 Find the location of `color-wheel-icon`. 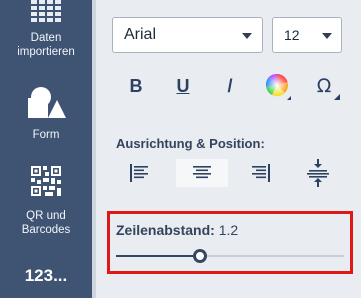

color-wheel-icon is located at coordinates (278, 86).